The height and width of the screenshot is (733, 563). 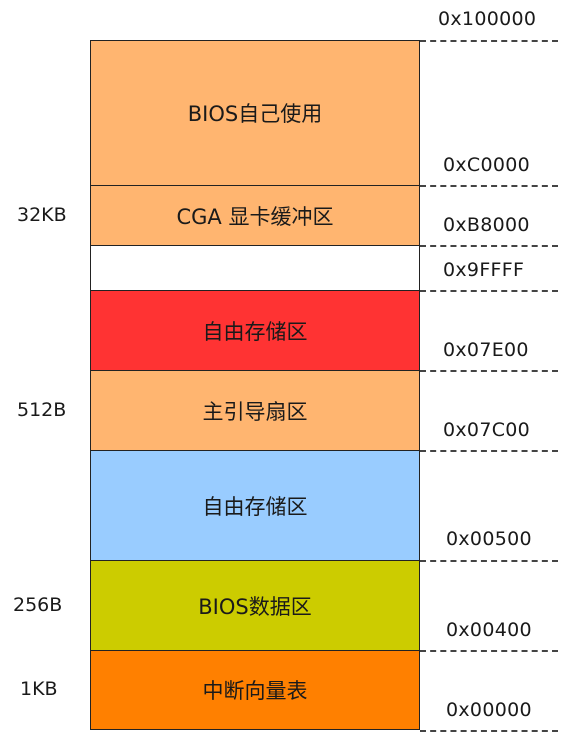 I want to click on block-label: BIOS自己使用, so click(x=255, y=114).